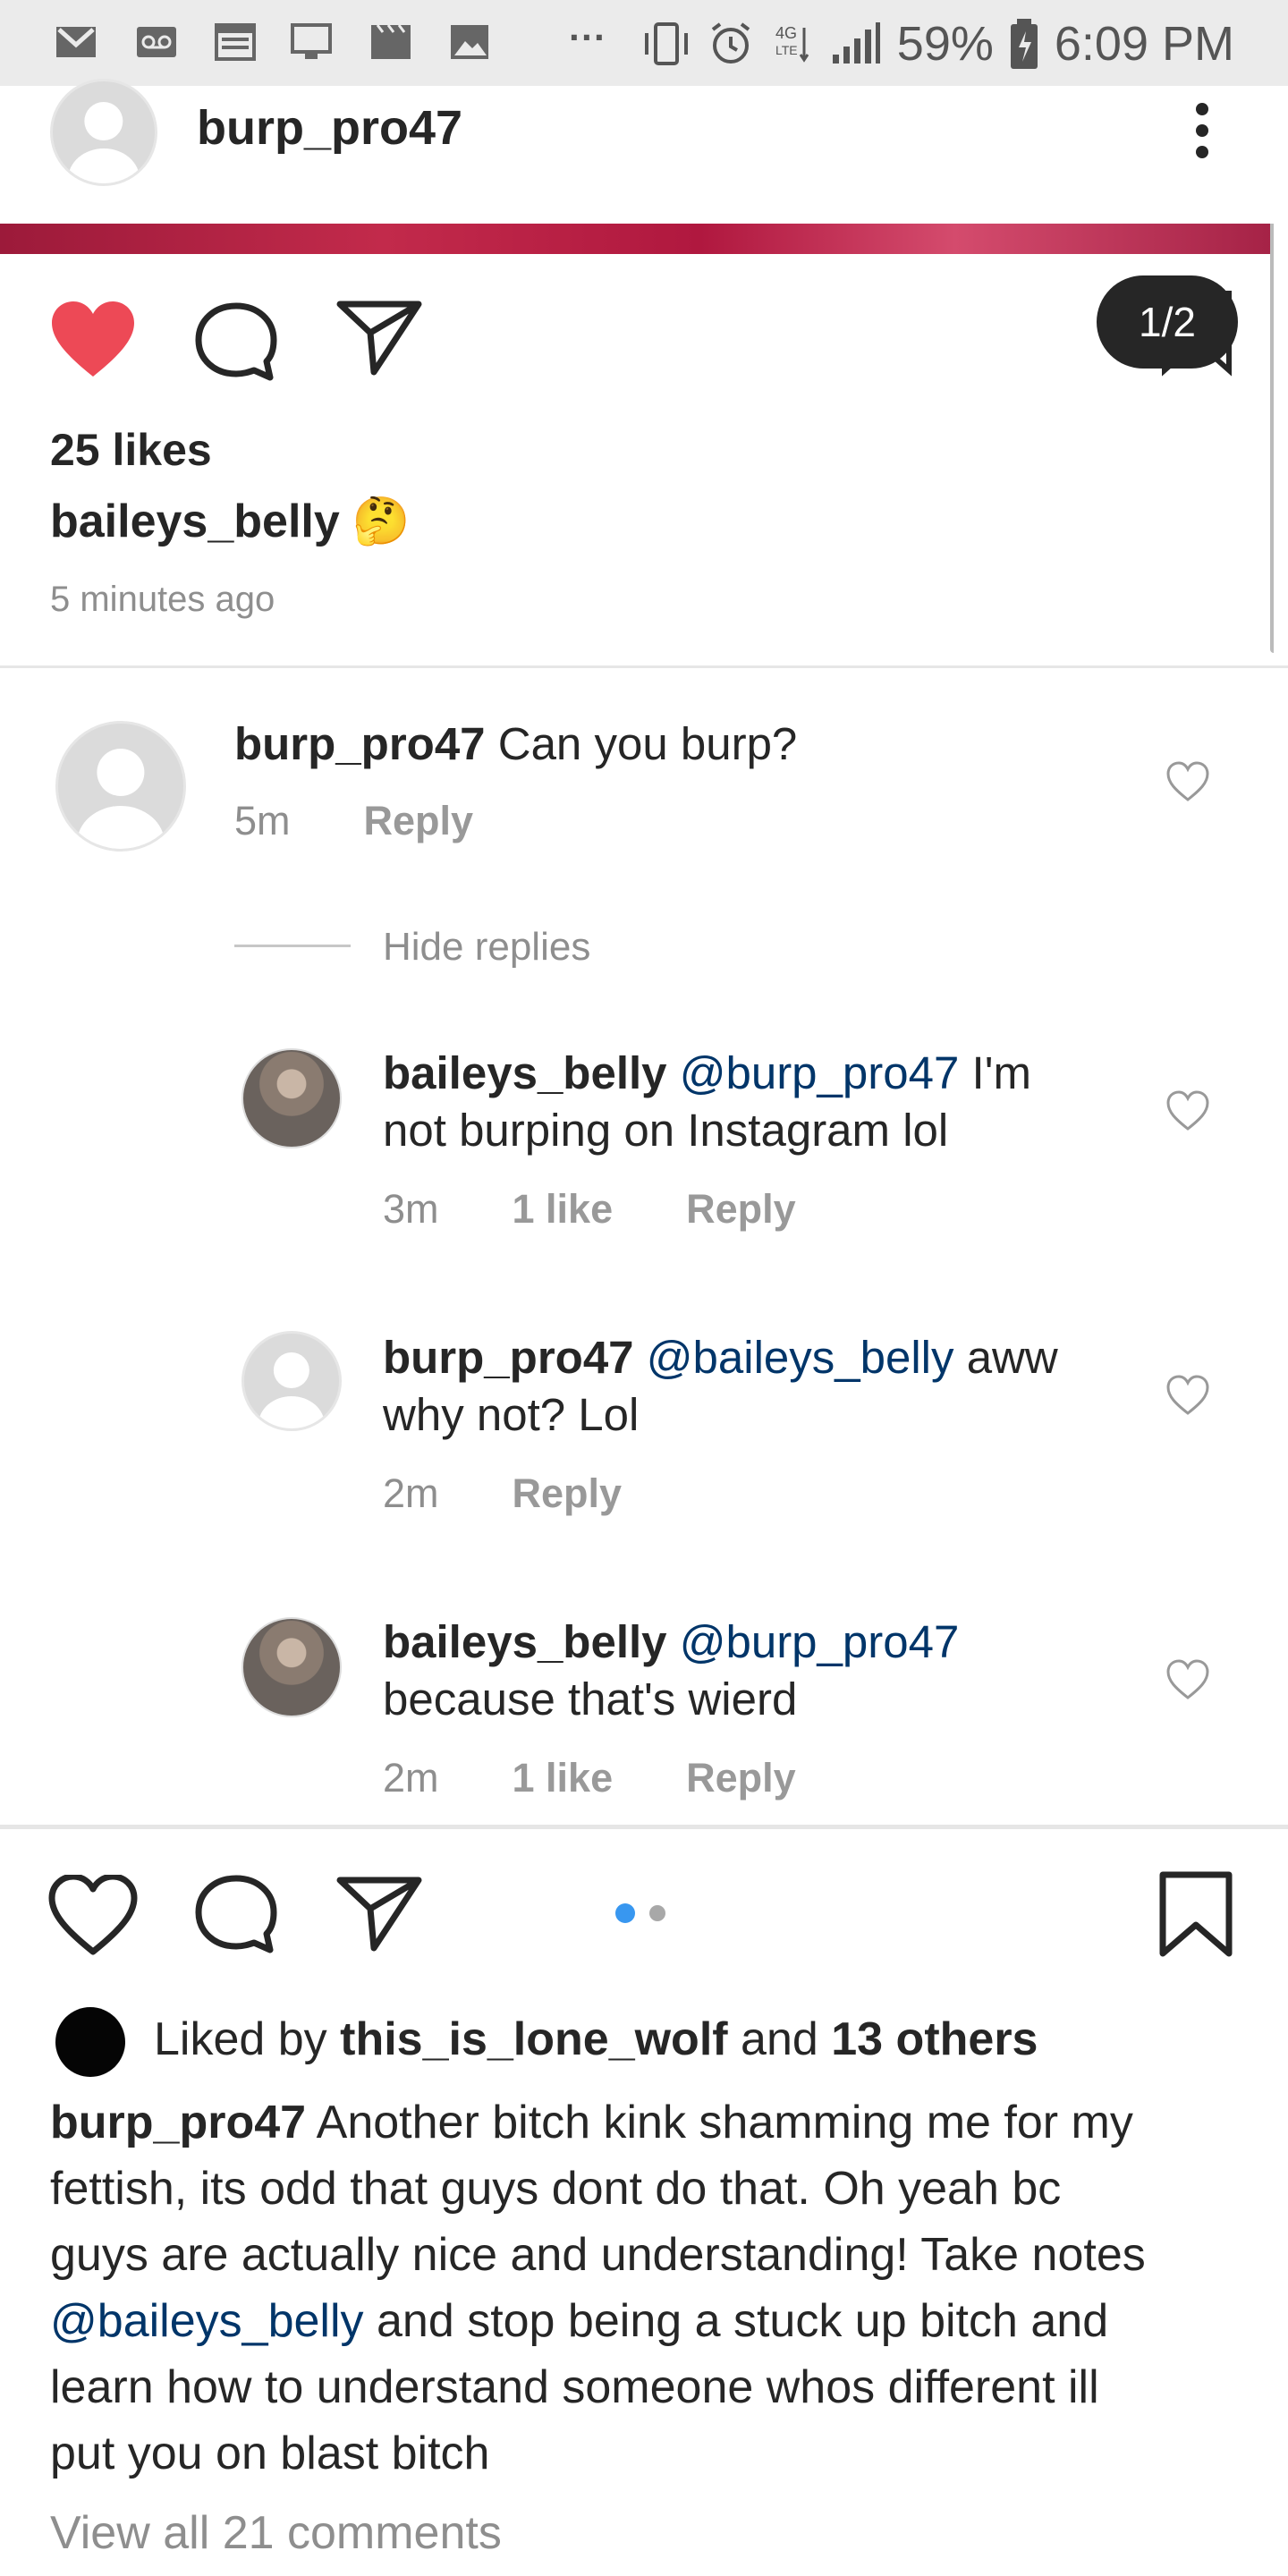  Describe the element at coordinates (195, 521) in the screenshot. I see `caption-username: baileys_belly` at that location.